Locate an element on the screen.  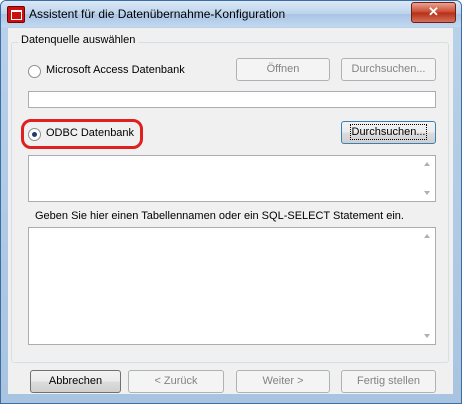
back-button: < Zurück is located at coordinates (176, 381).